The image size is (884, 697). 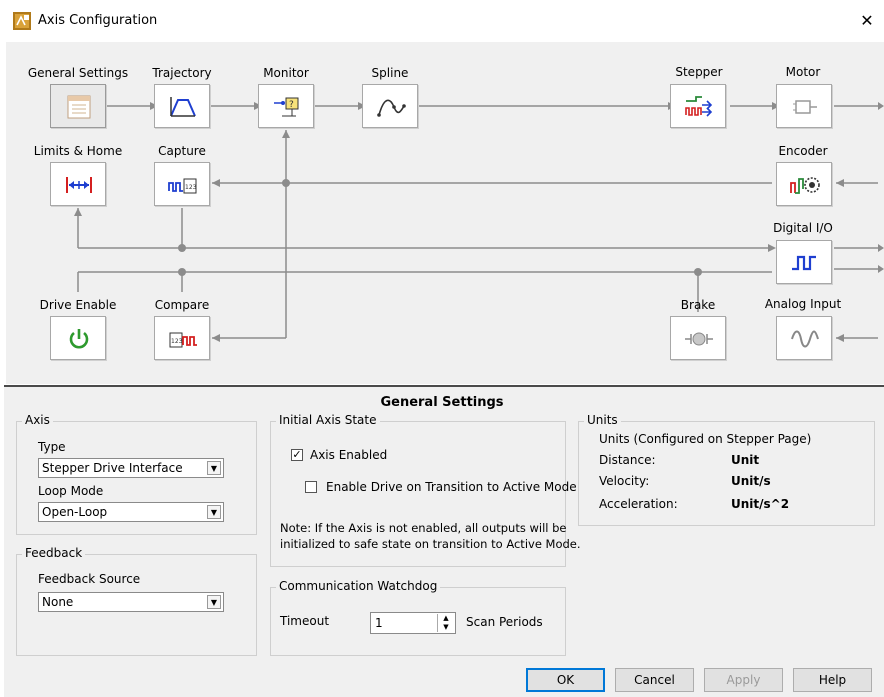 What do you see at coordinates (22, 21) in the screenshot?
I see `app-icon` at bounding box center [22, 21].